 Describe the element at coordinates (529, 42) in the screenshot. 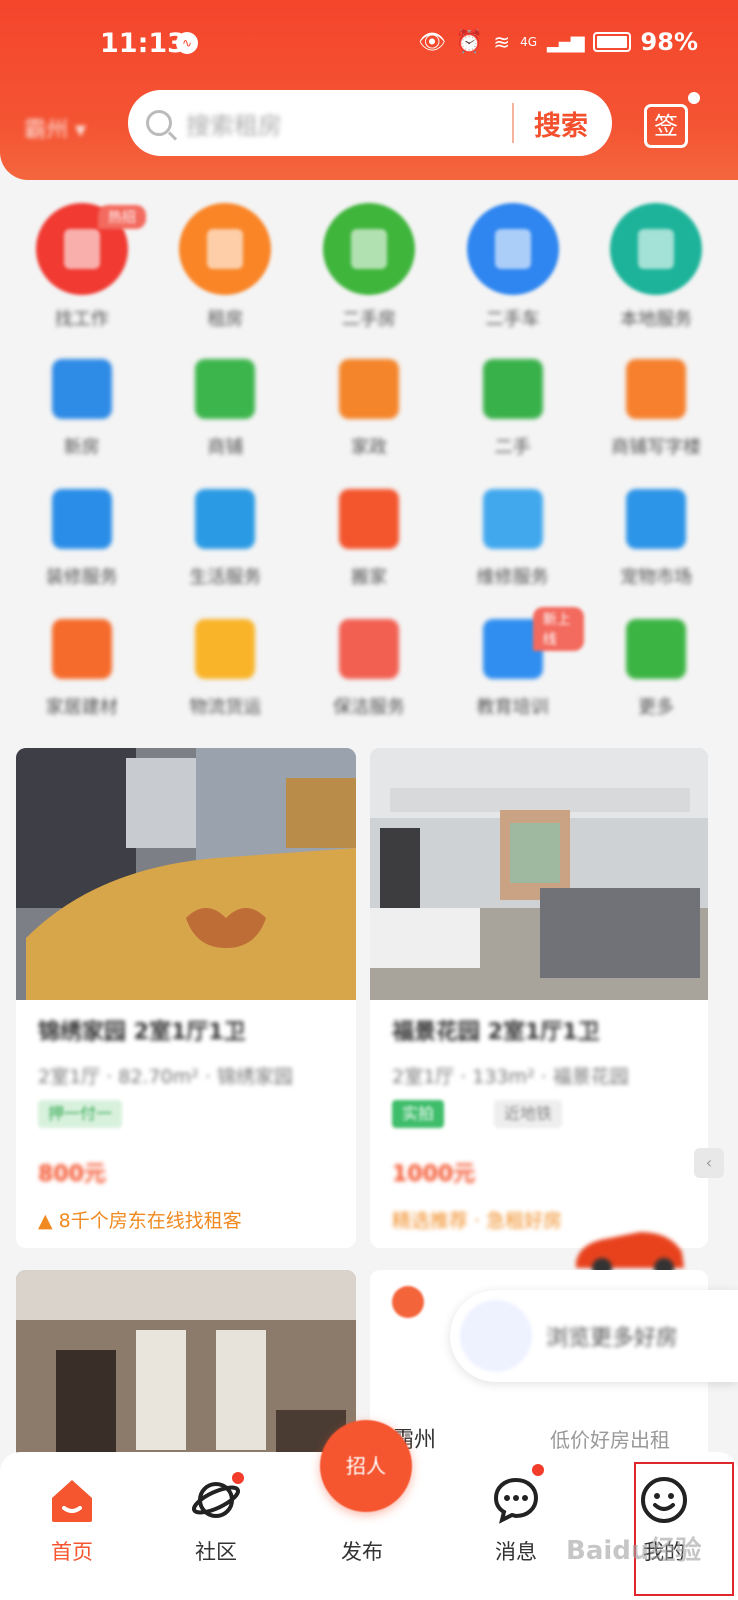

I see `network-type: 4G` at that location.